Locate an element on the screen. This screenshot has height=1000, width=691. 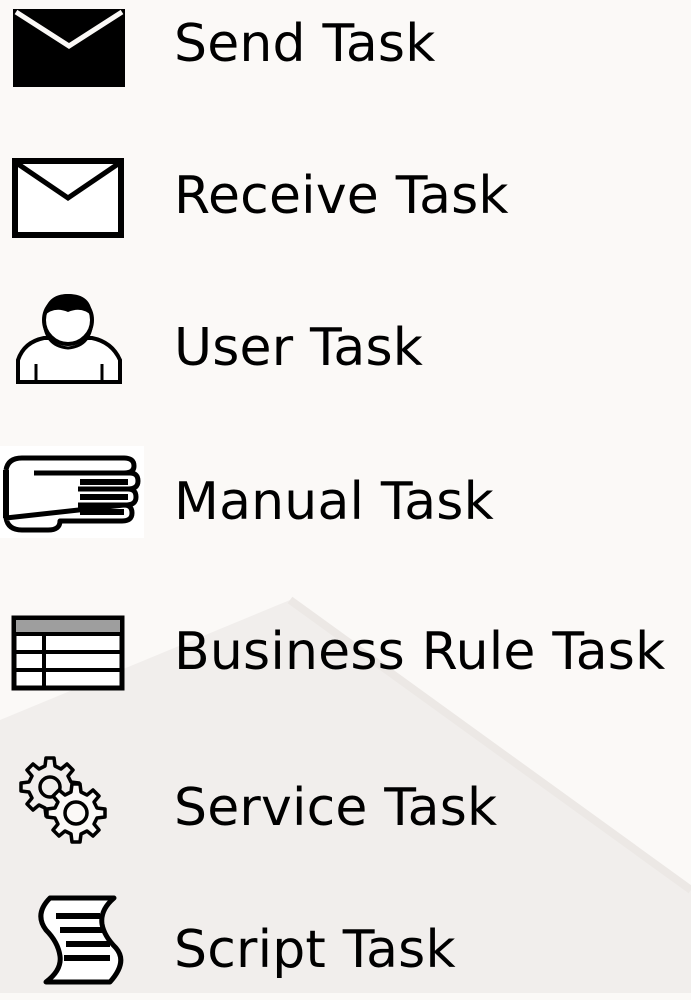
legend-item-manual-task: Manual Task is located at coordinates (345, 500).